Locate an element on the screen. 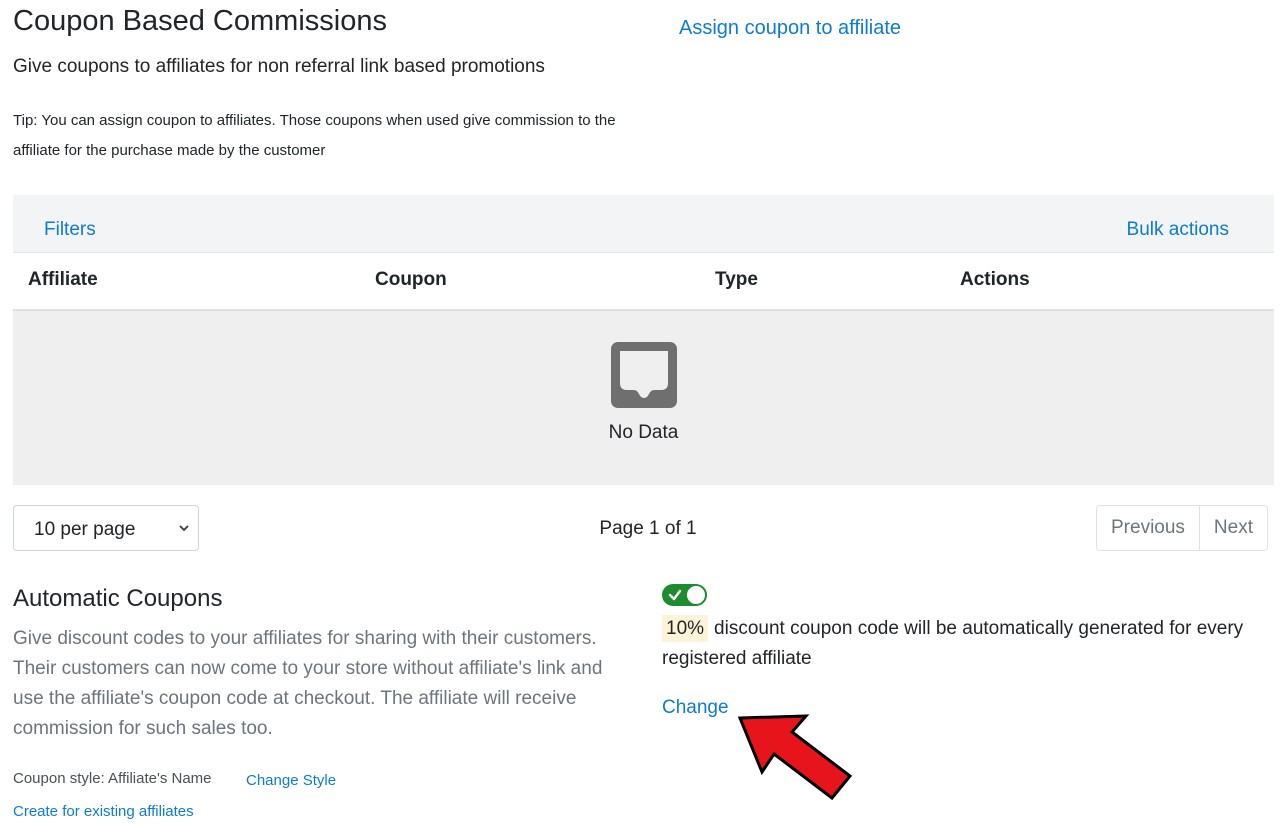  pagination-controls: Previous Next is located at coordinates (1182, 528).